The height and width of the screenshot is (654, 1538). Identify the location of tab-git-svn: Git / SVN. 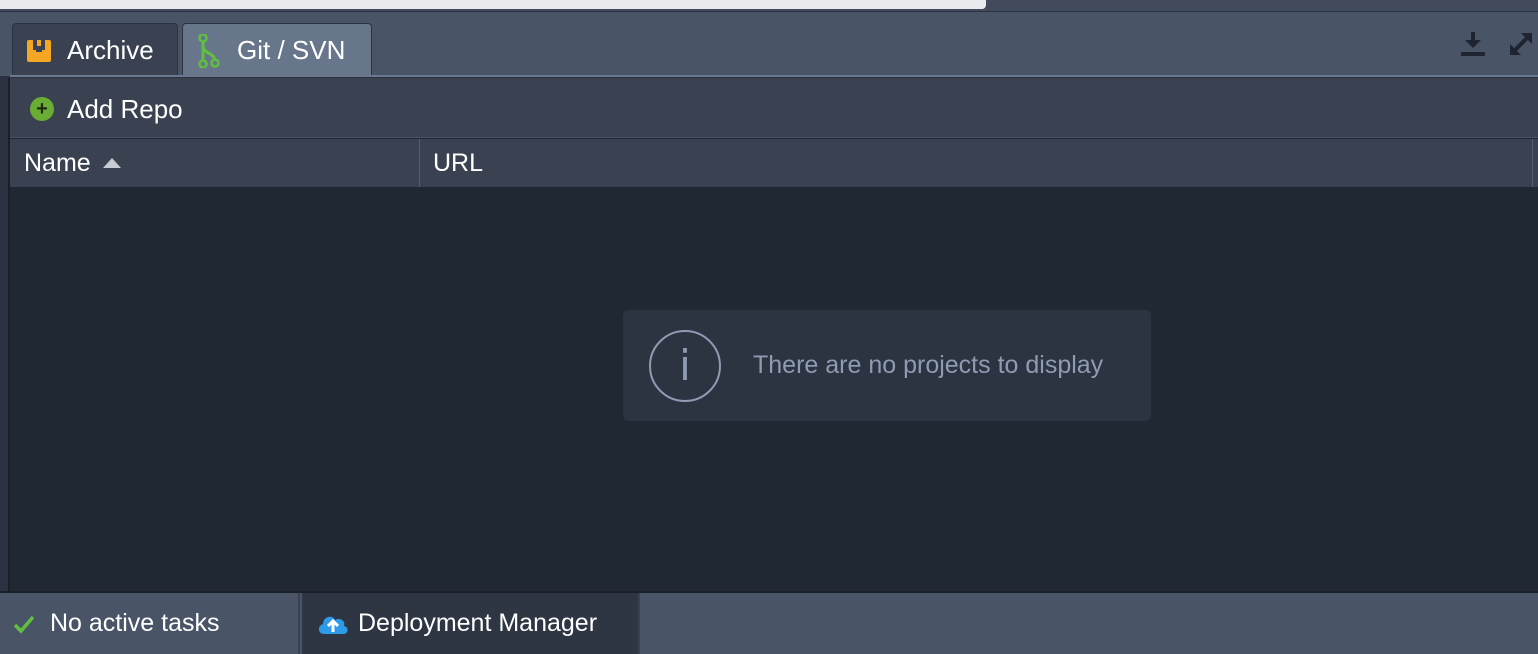
(277, 50).